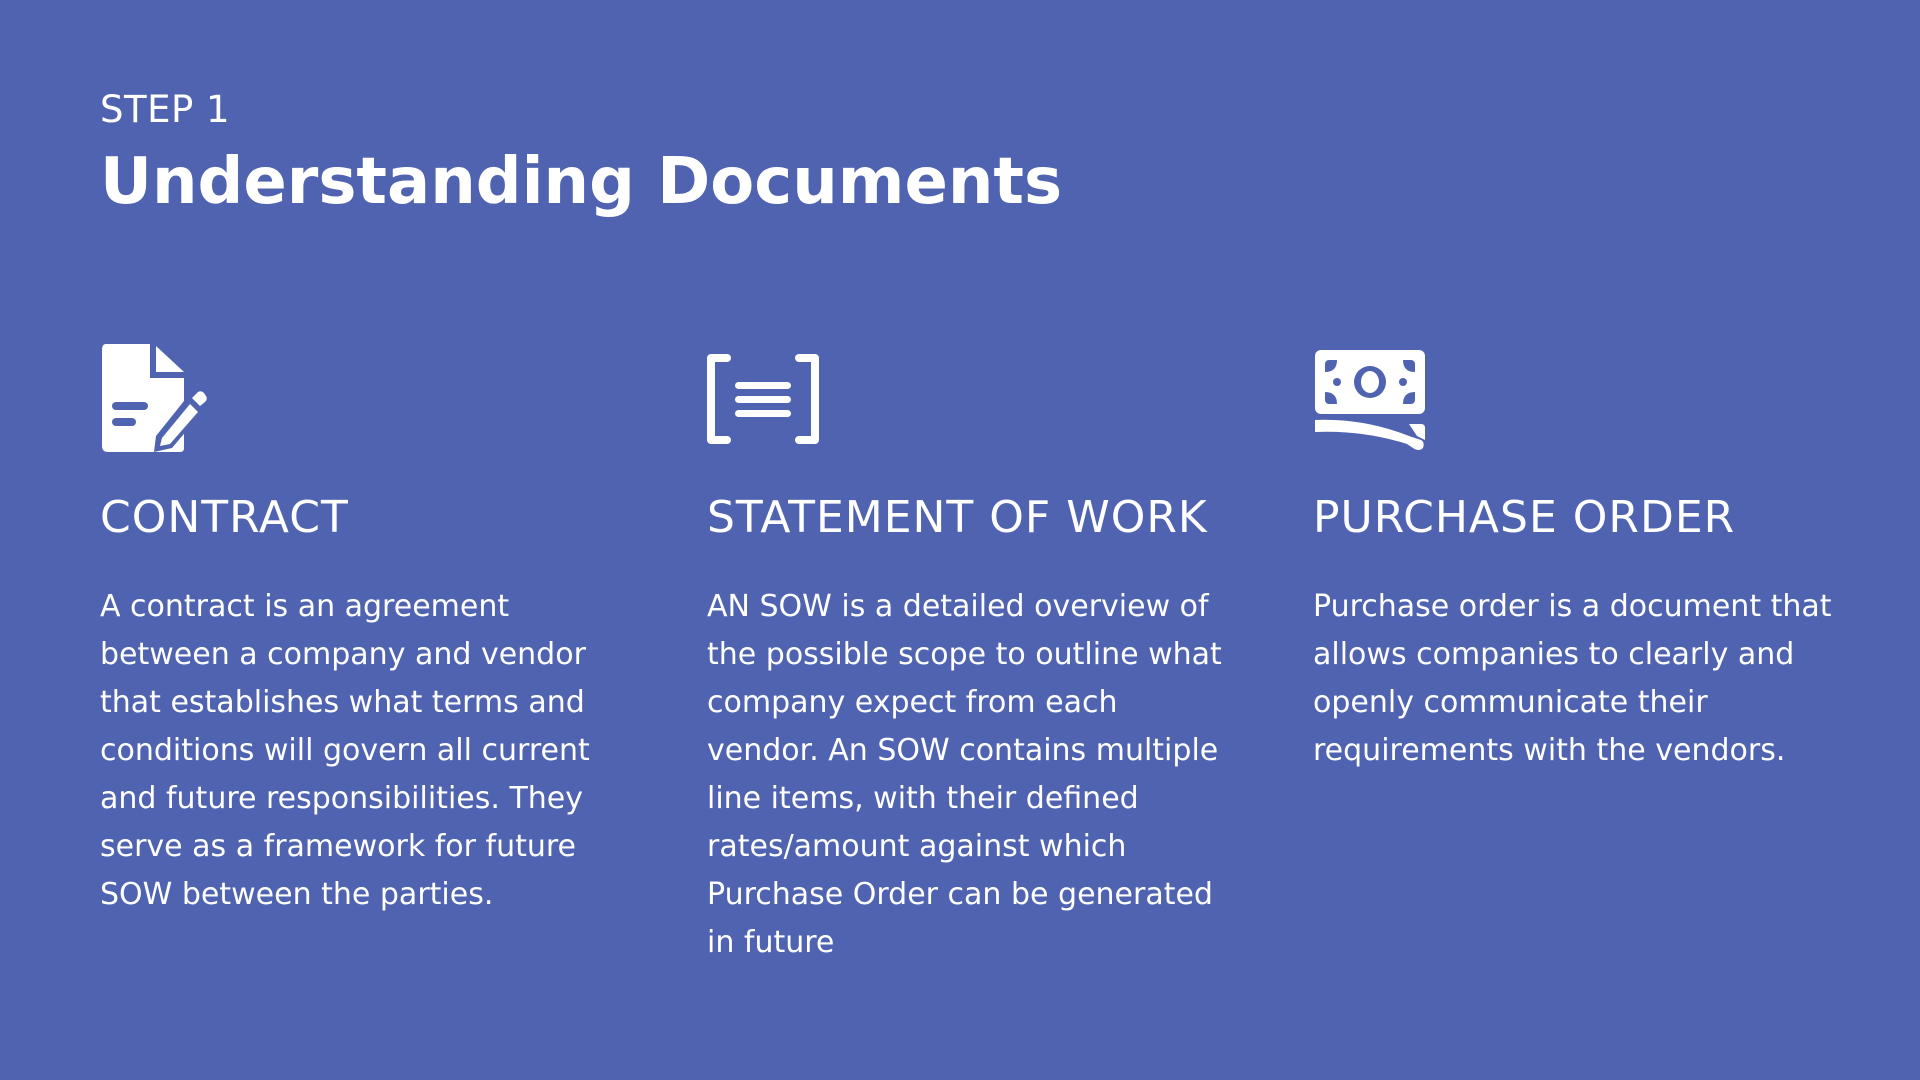  I want to click on step-label: STEP 1, so click(165, 109).